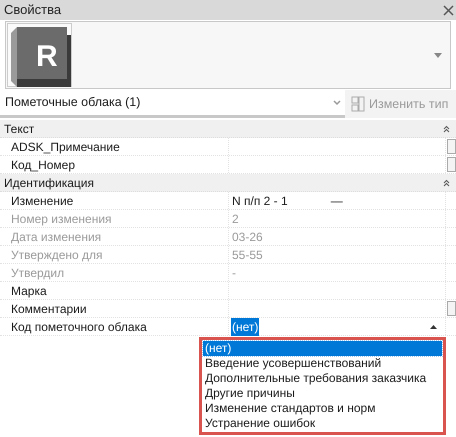 This screenshot has width=456, height=437. What do you see at coordinates (322, 378) in the screenshot?
I see `dropdown-option: Дополнительные требования заказчика` at bounding box center [322, 378].